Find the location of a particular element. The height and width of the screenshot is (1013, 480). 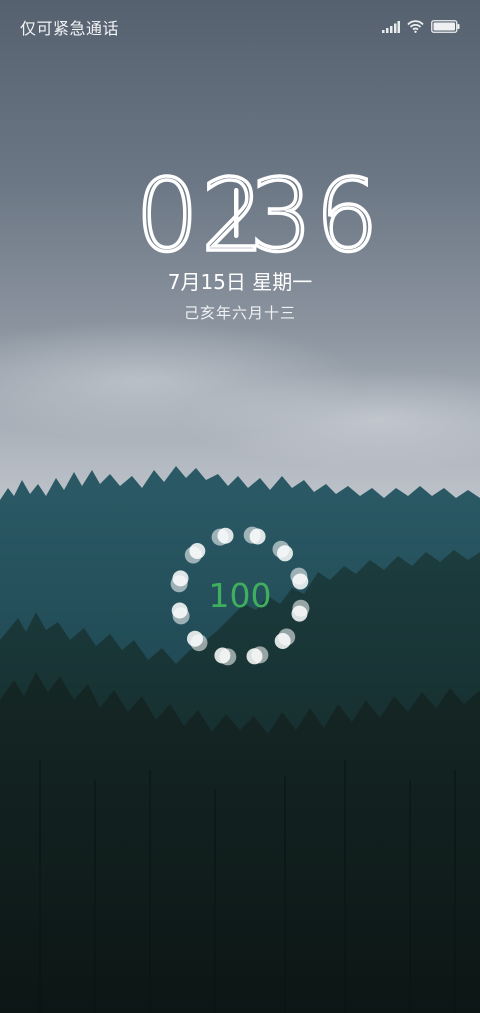

lunar-date-text: 己亥年六月十三 is located at coordinates (239, 313).